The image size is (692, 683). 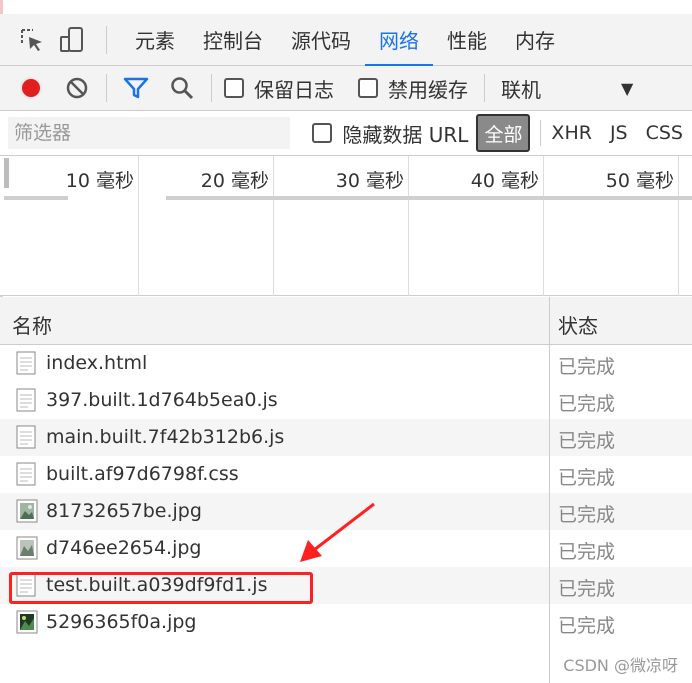 I want to click on clear-button, so click(x=77, y=88).